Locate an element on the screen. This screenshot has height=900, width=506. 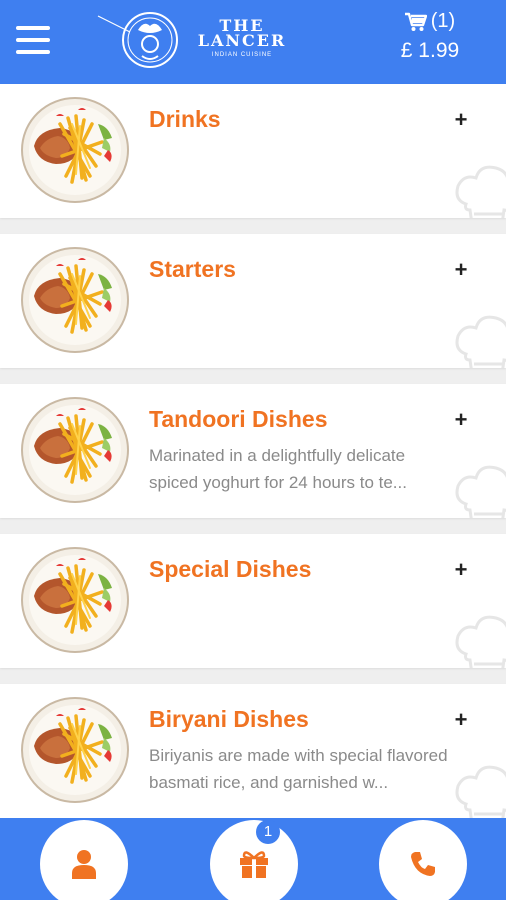
category-title: Drinks is located at coordinates (185, 119).